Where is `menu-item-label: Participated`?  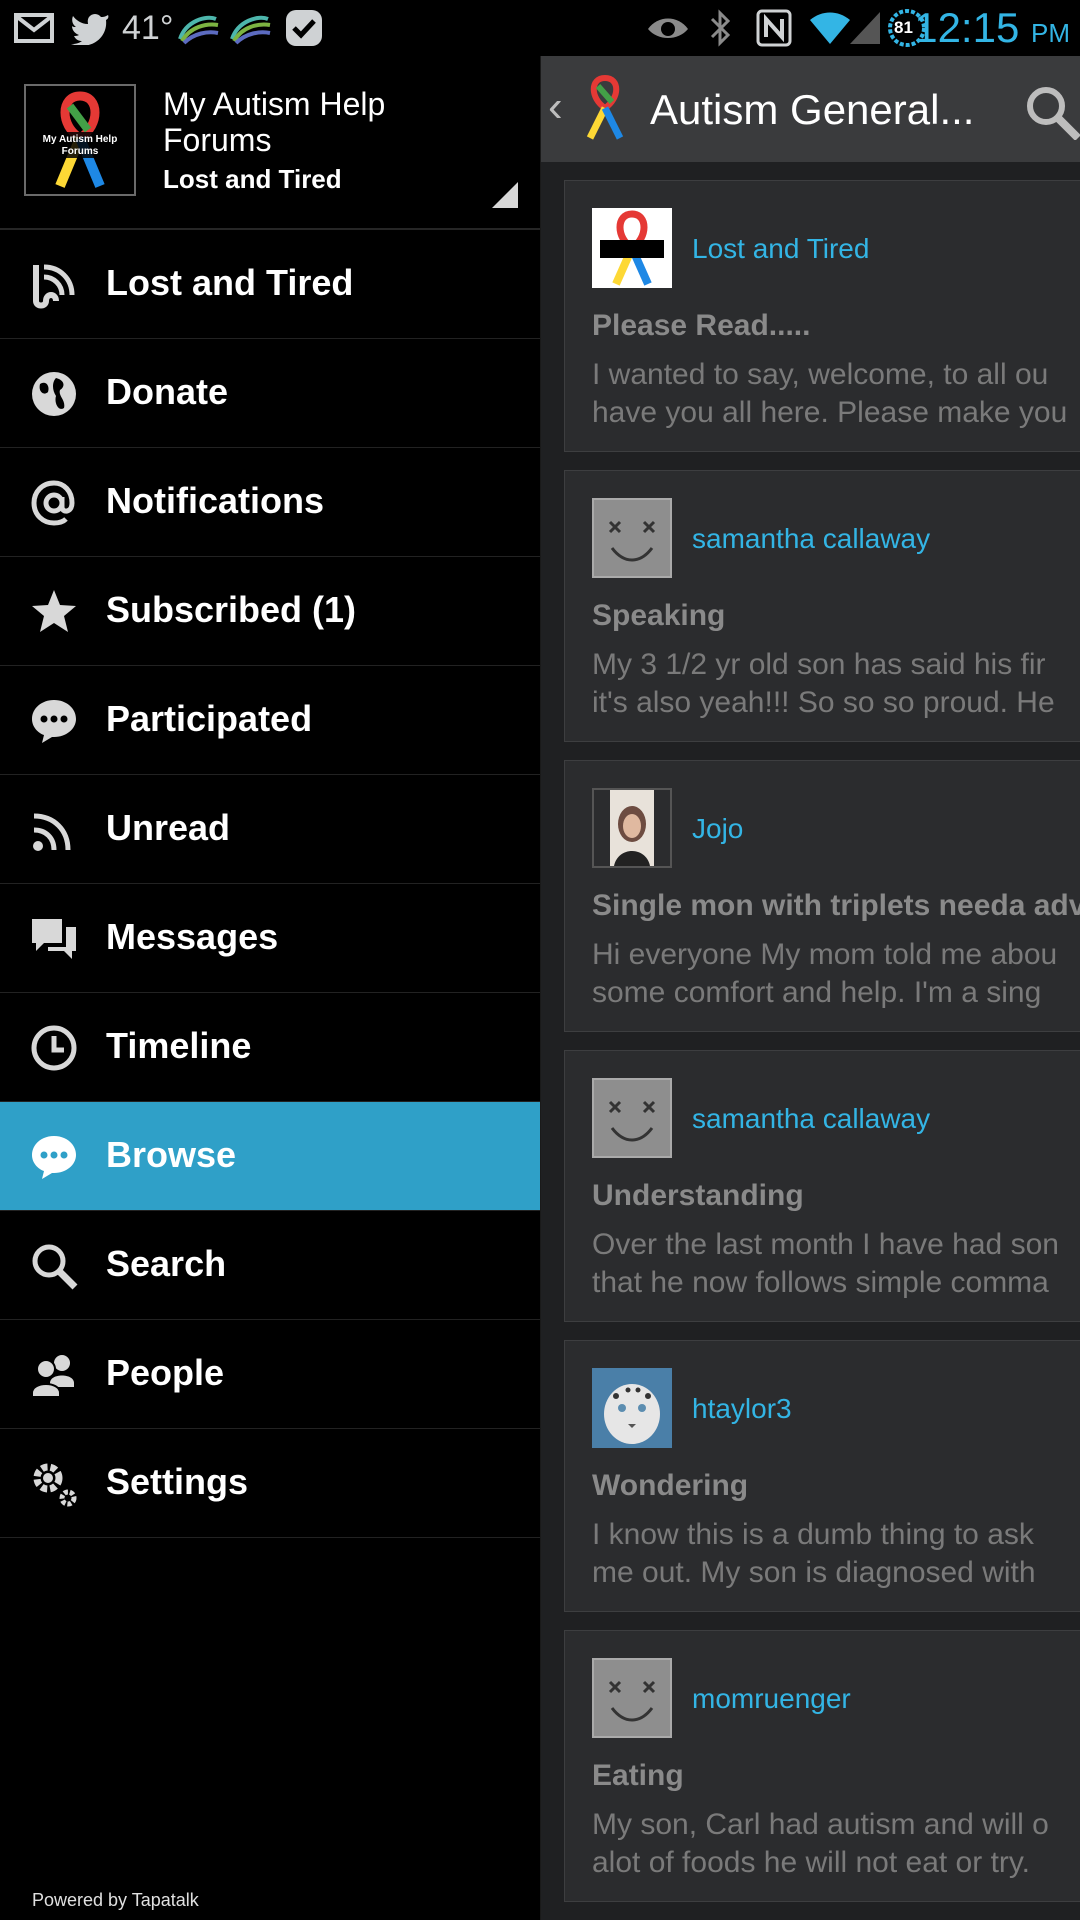 menu-item-label: Participated is located at coordinates (209, 718).